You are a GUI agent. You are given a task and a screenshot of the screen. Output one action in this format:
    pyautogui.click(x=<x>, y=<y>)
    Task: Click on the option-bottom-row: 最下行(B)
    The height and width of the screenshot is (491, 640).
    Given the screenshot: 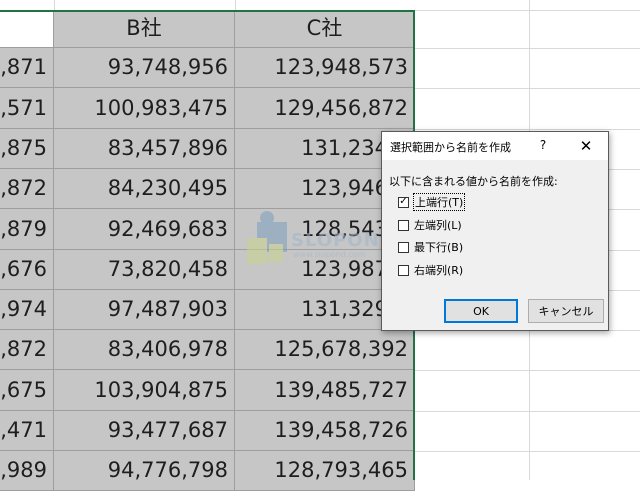 What is the action you would take?
    pyautogui.click(x=430, y=247)
    